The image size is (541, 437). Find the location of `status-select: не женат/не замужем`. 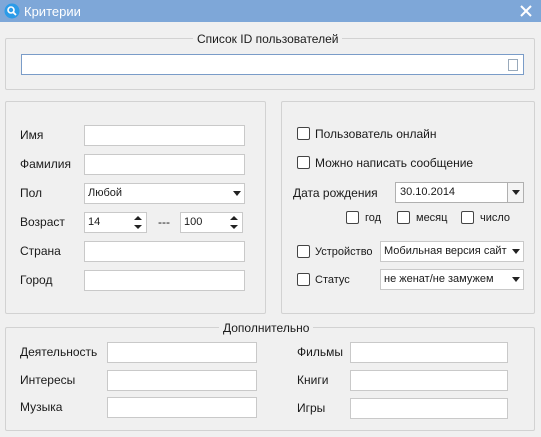

status-select: не женат/не замужем is located at coordinates (452, 279).